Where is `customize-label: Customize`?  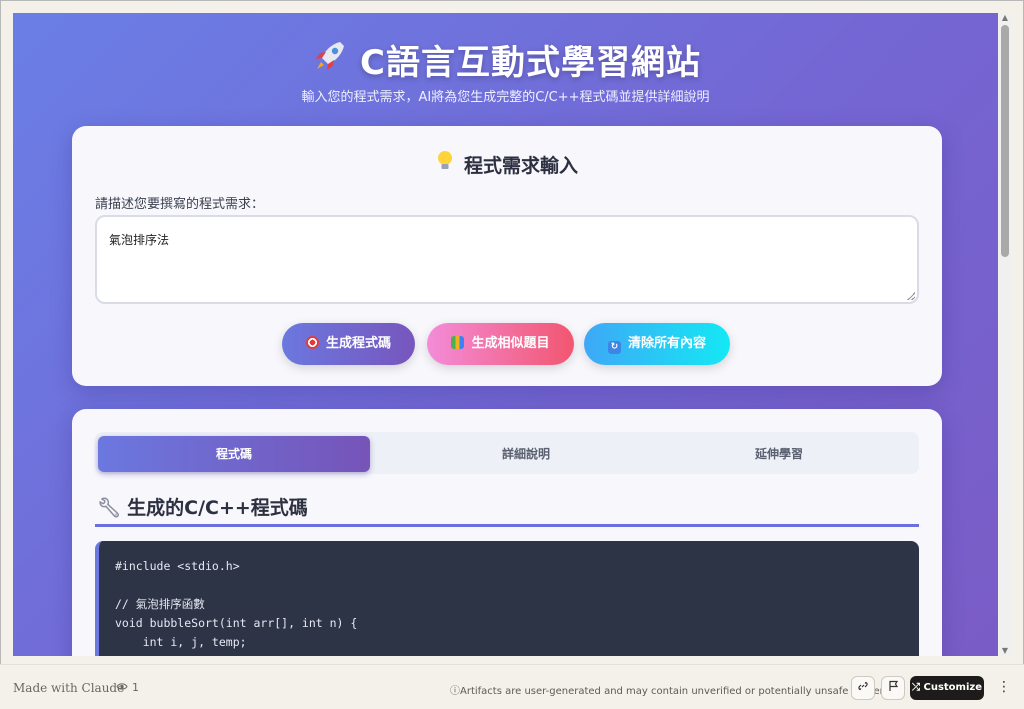 customize-label: Customize is located at coordinates (952, 687).